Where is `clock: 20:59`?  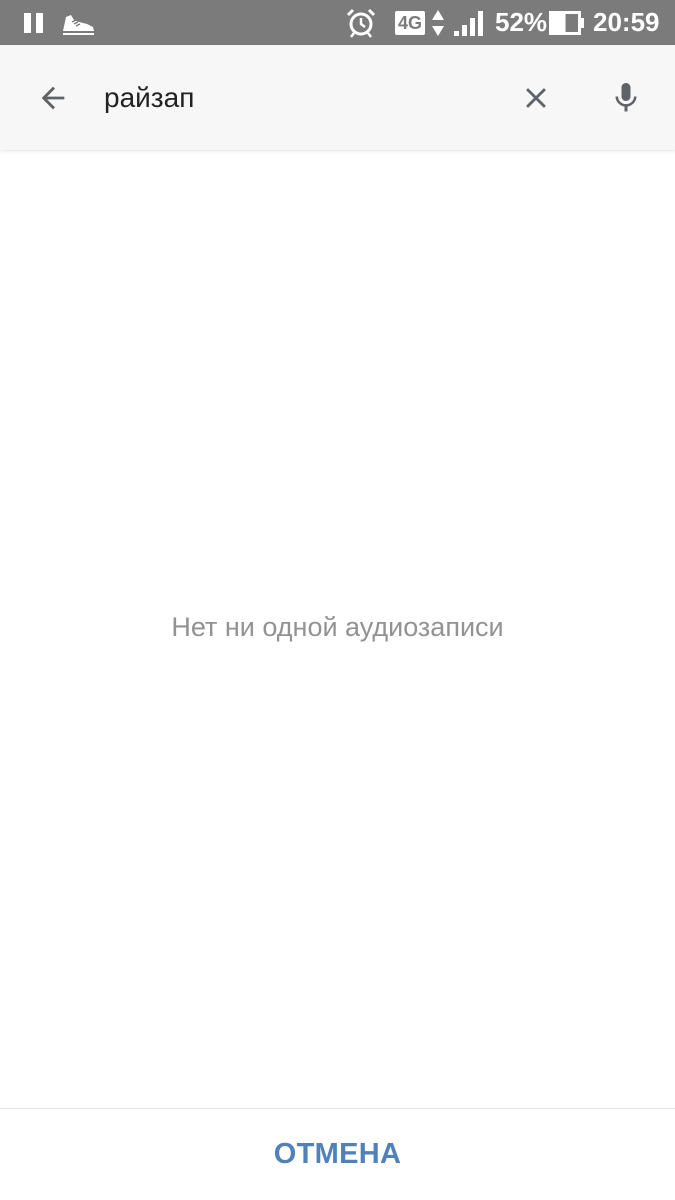 clock: 20:59 is located at coordinates (626, 22).